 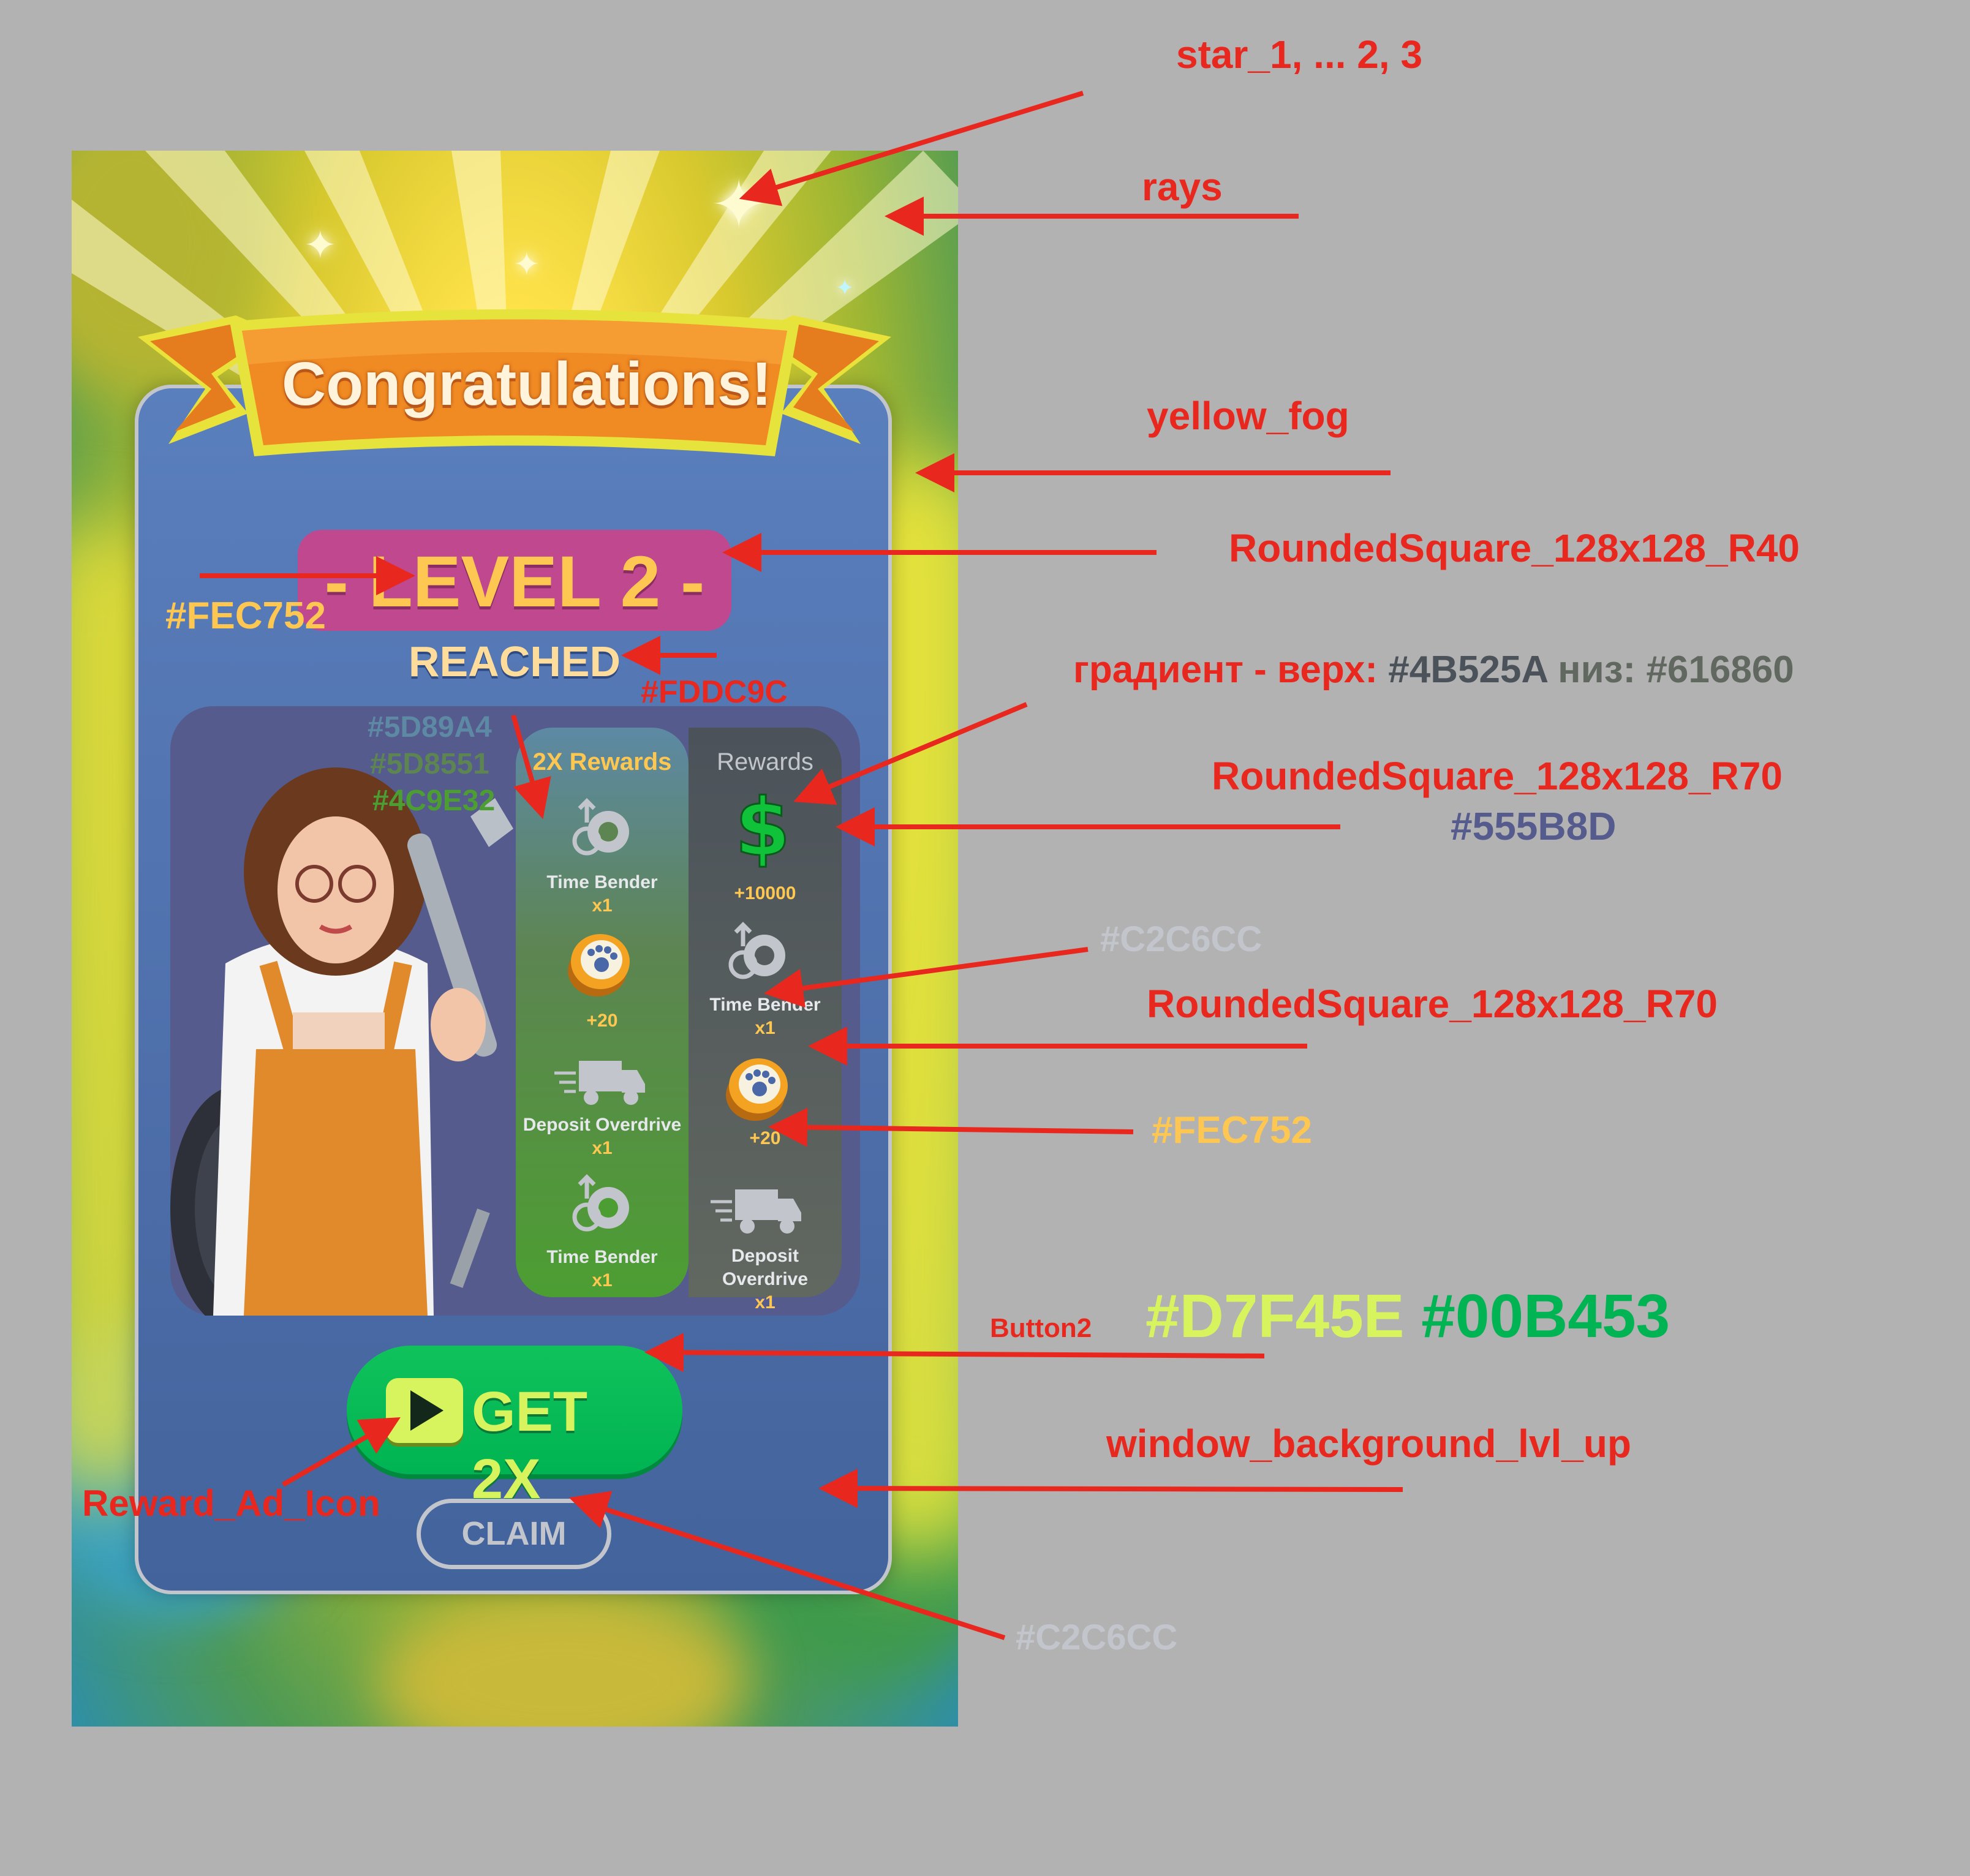 What do you see at coordinates (527, 264) in the screenshot?
I see `star-3-icon: ✦` at bounding box center [527, 264].